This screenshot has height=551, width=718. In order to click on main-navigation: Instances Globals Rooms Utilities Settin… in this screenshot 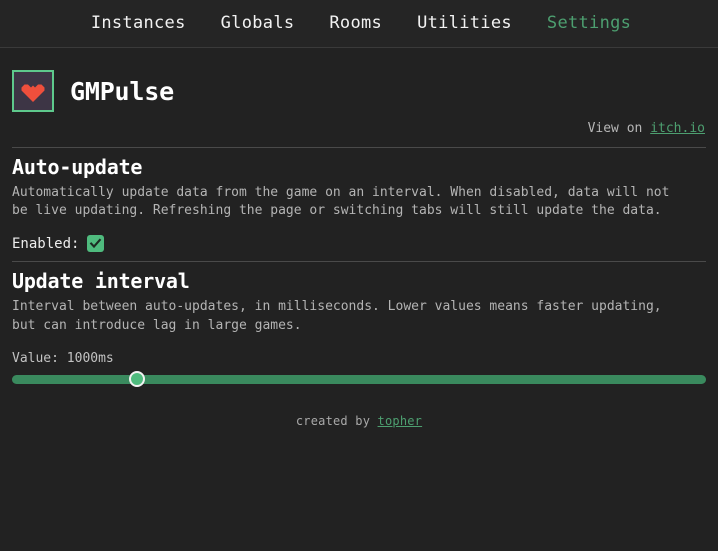, I will do `click(359, 24)`.